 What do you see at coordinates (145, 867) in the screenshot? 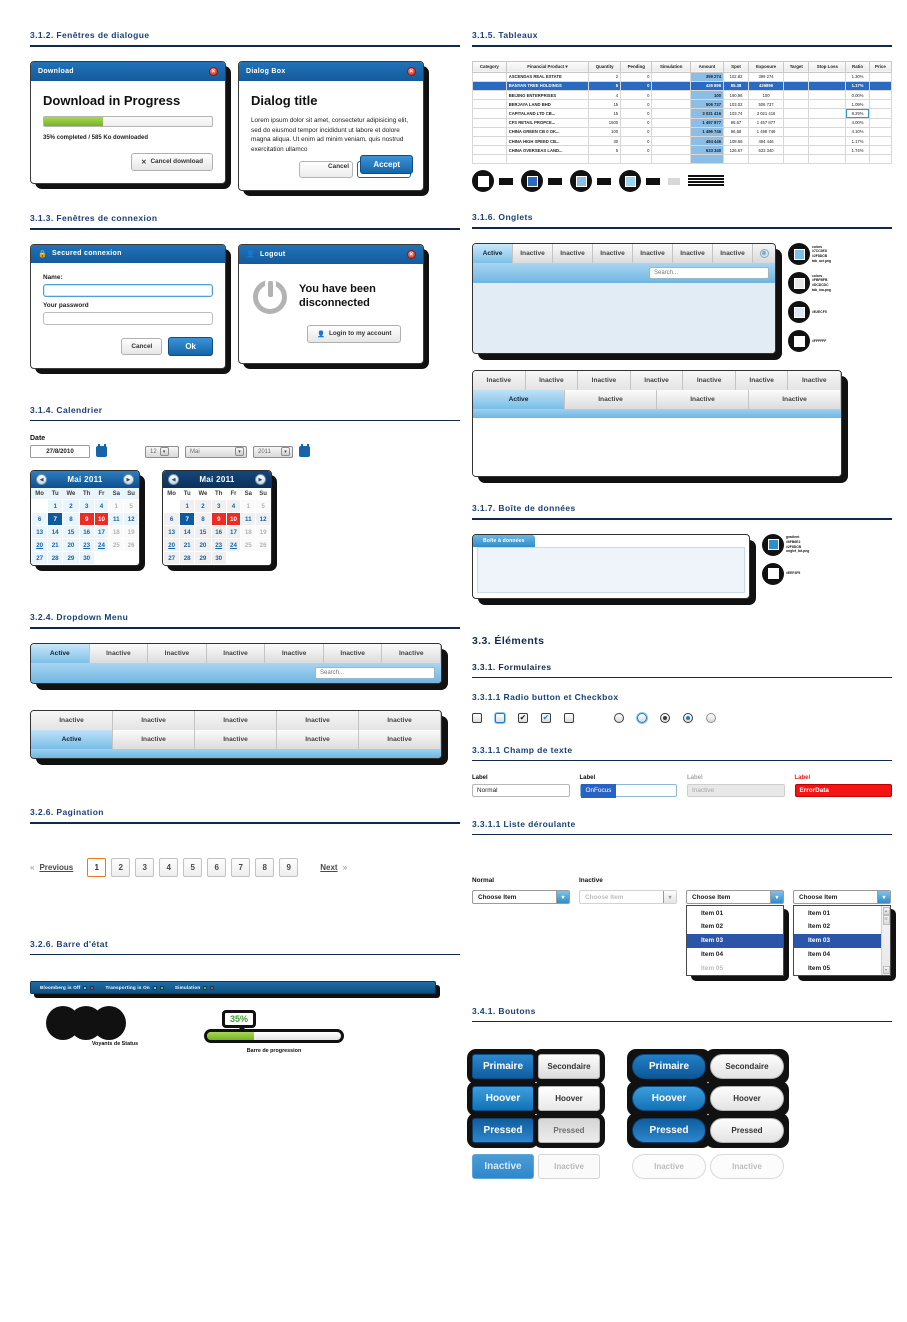
I see `page-3: 3` at bounding box center [145, 867].